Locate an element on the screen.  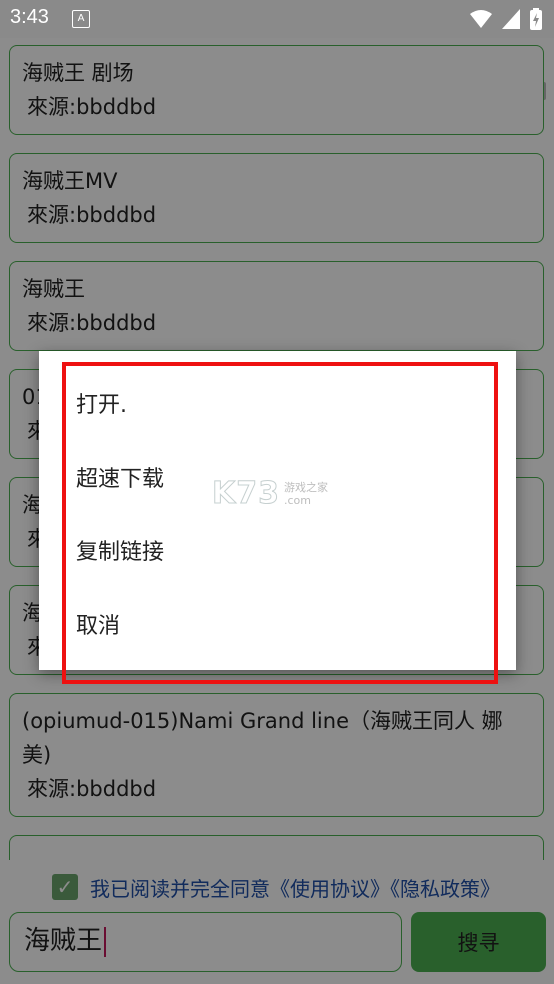
watermark-logo: K73 游戏之家 .com is located at coordinates (270, 494).